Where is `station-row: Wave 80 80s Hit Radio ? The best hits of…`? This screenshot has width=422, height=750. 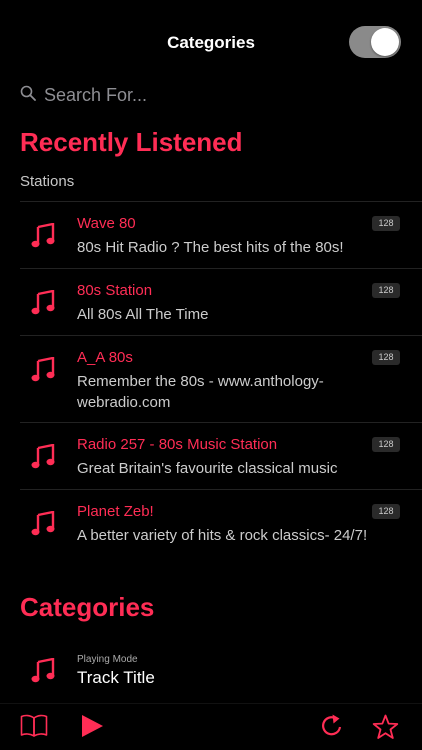
station-row: Wave 80 80s Hit Radio ? The best hits of… is located at coordinates (221, 234).